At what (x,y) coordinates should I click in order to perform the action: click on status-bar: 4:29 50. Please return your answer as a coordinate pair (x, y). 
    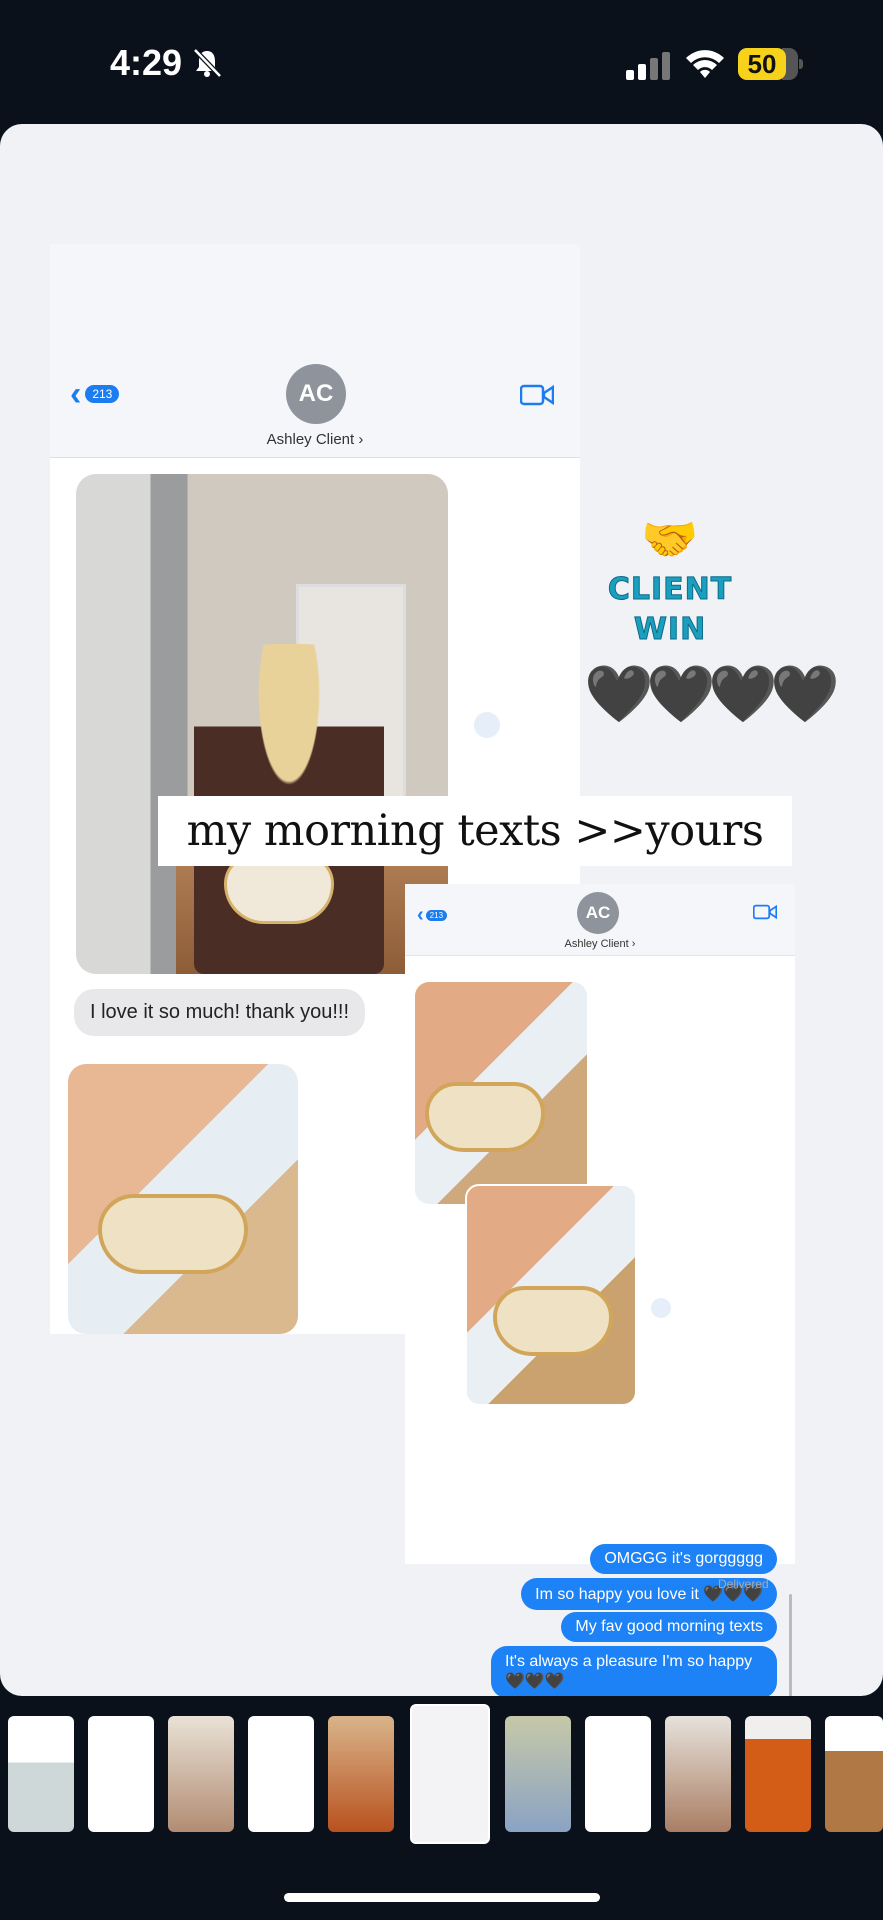
    Looking at the image, I should click on (441, 62).